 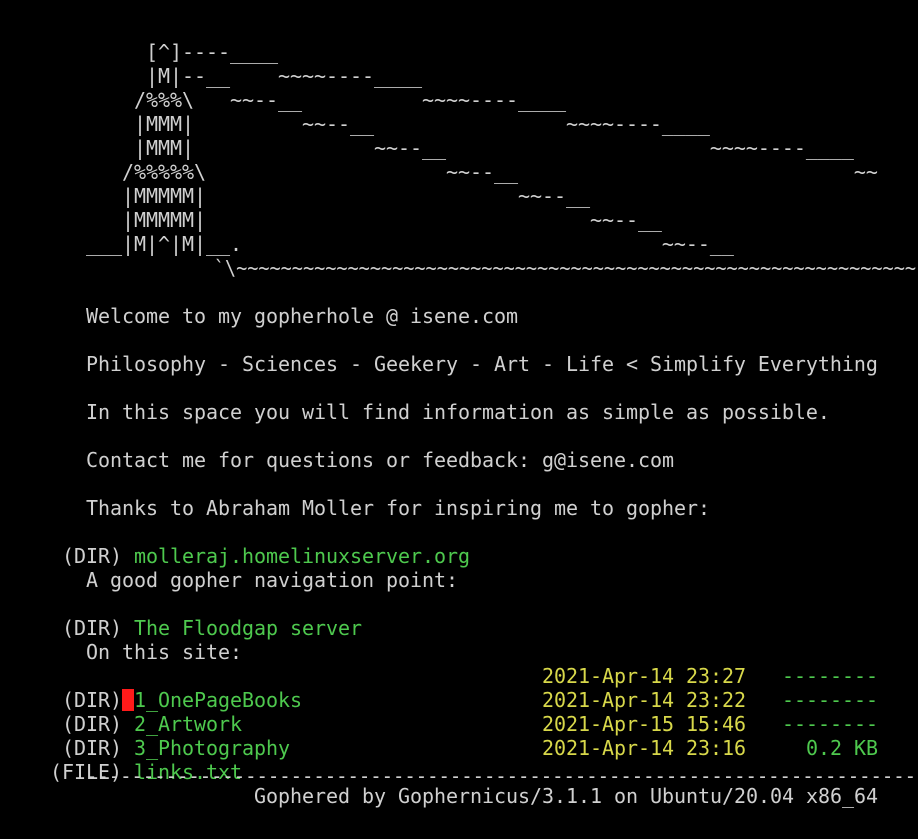 What do you see at coordinates (356, 124) in the screenshot?
I see `ascii-line-4: |MMM| ~~--__ ~~~~----____` at bounding box center [356, 124].